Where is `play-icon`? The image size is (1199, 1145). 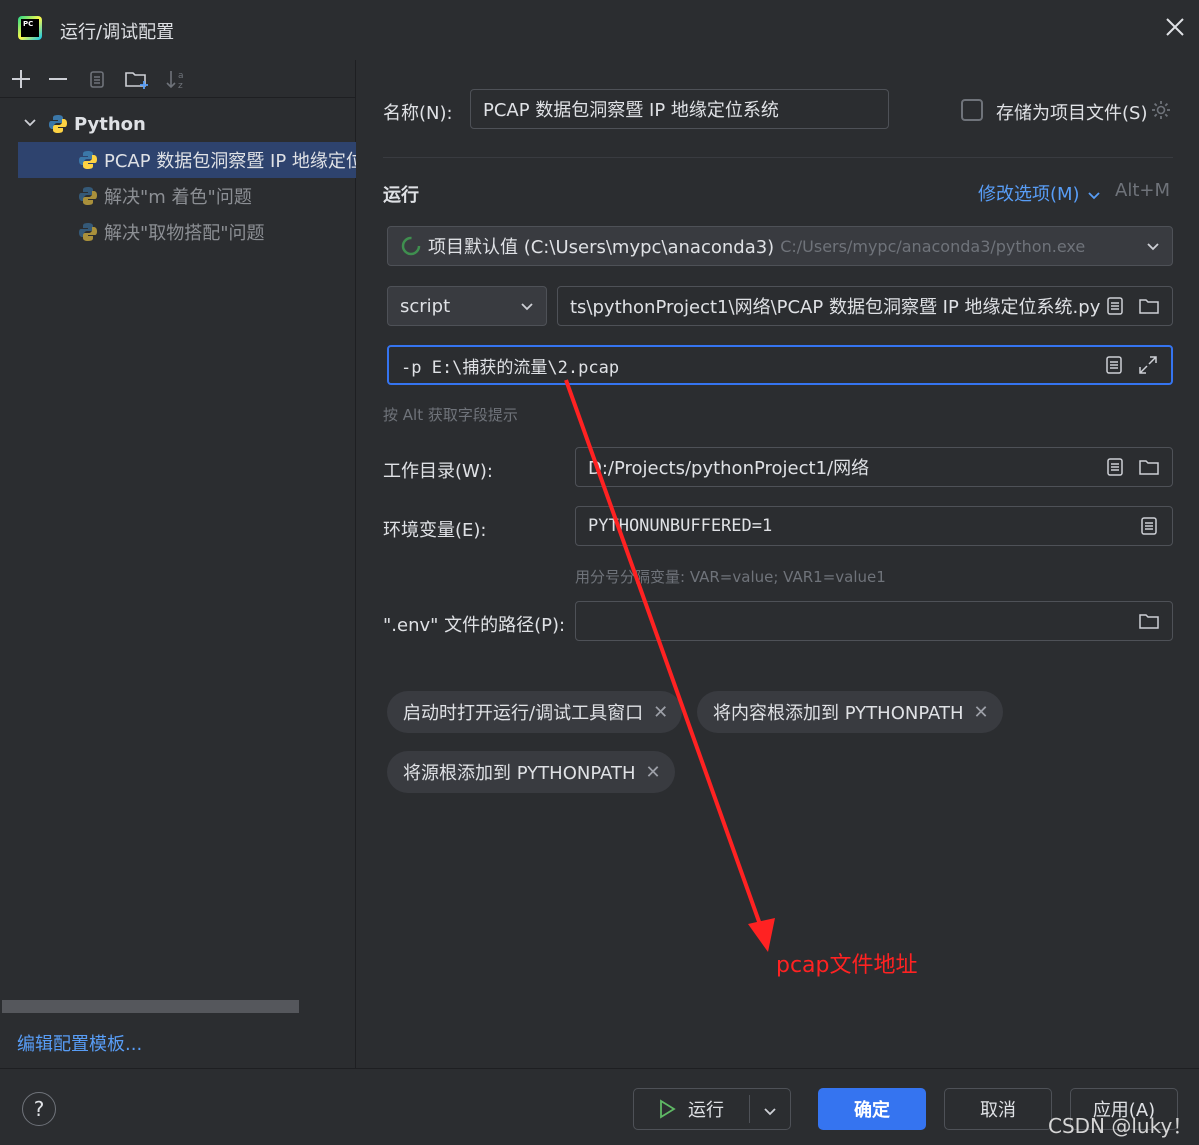 play-icon is located at coordinates (668, 1109).